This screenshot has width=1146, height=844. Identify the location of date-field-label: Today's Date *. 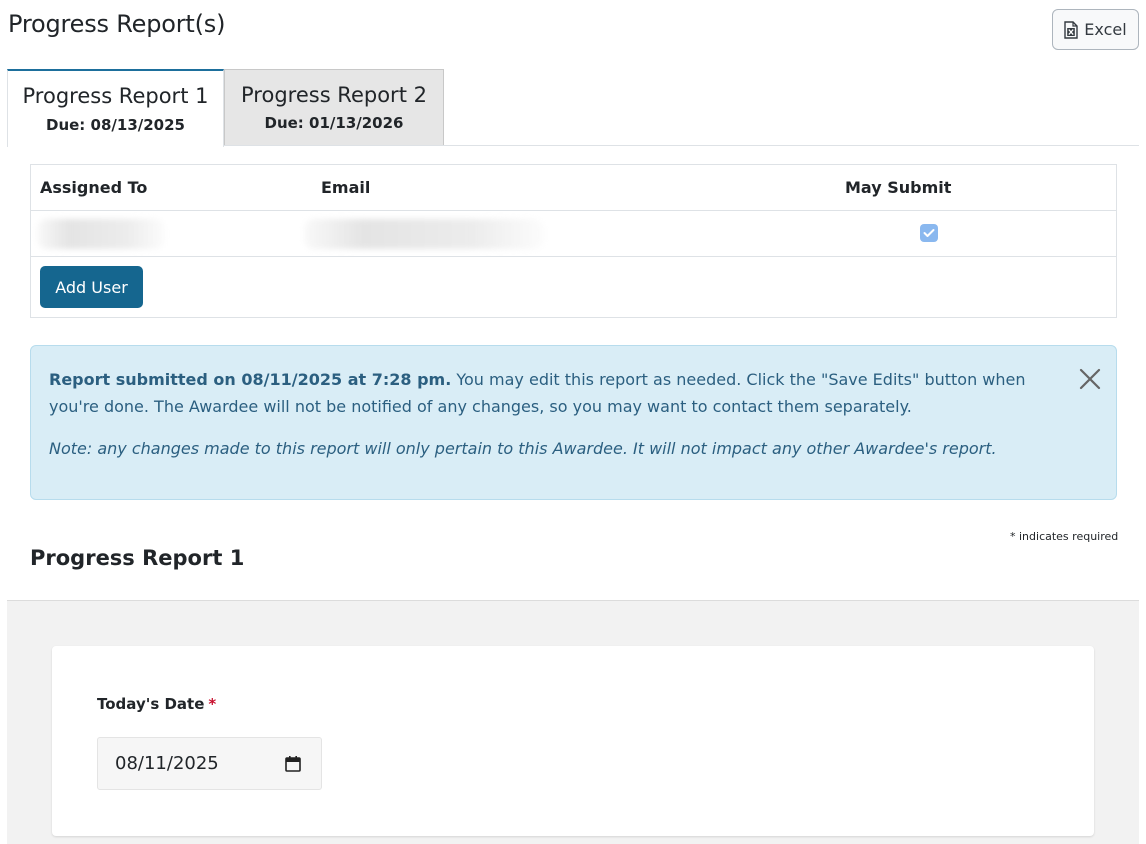
(156, 704).